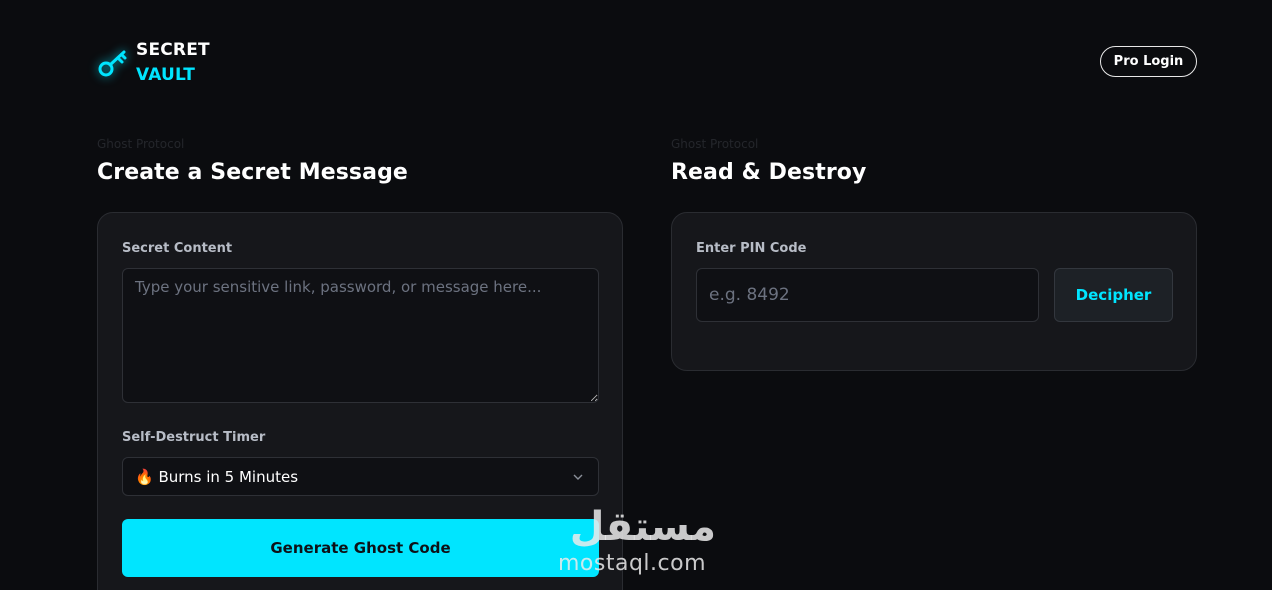 The image size is (1272, 590). Describe the element at coordinates (141, 144) in the screenshot. I see `create-eyebrow: Ghost Protocol` at that location.